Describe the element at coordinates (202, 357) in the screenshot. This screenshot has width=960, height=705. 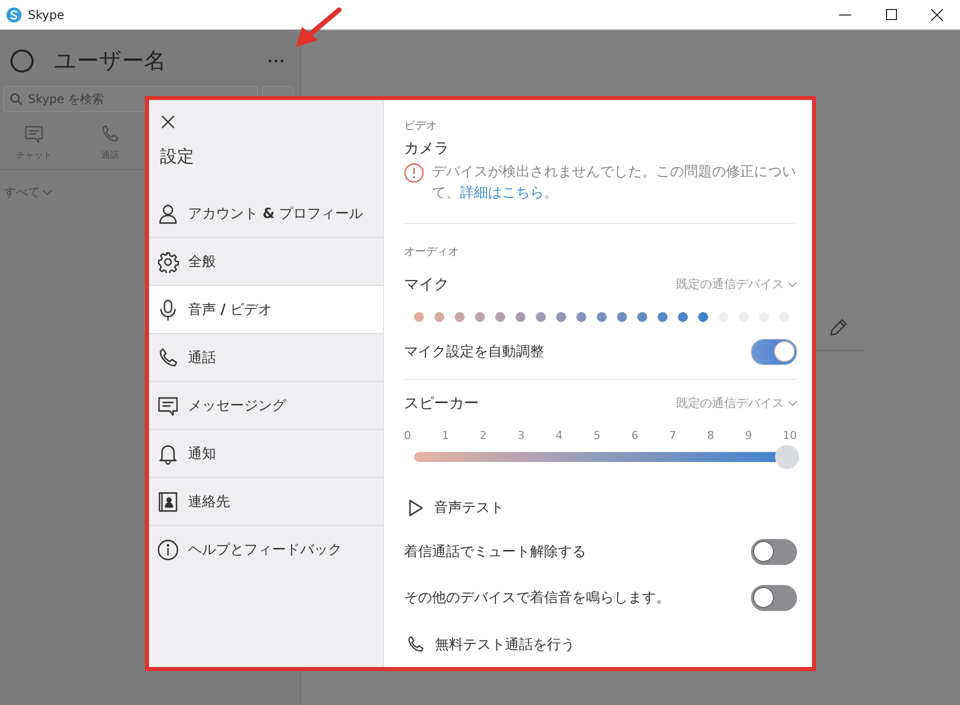
I see `menu-item-label: 通話` at that location.